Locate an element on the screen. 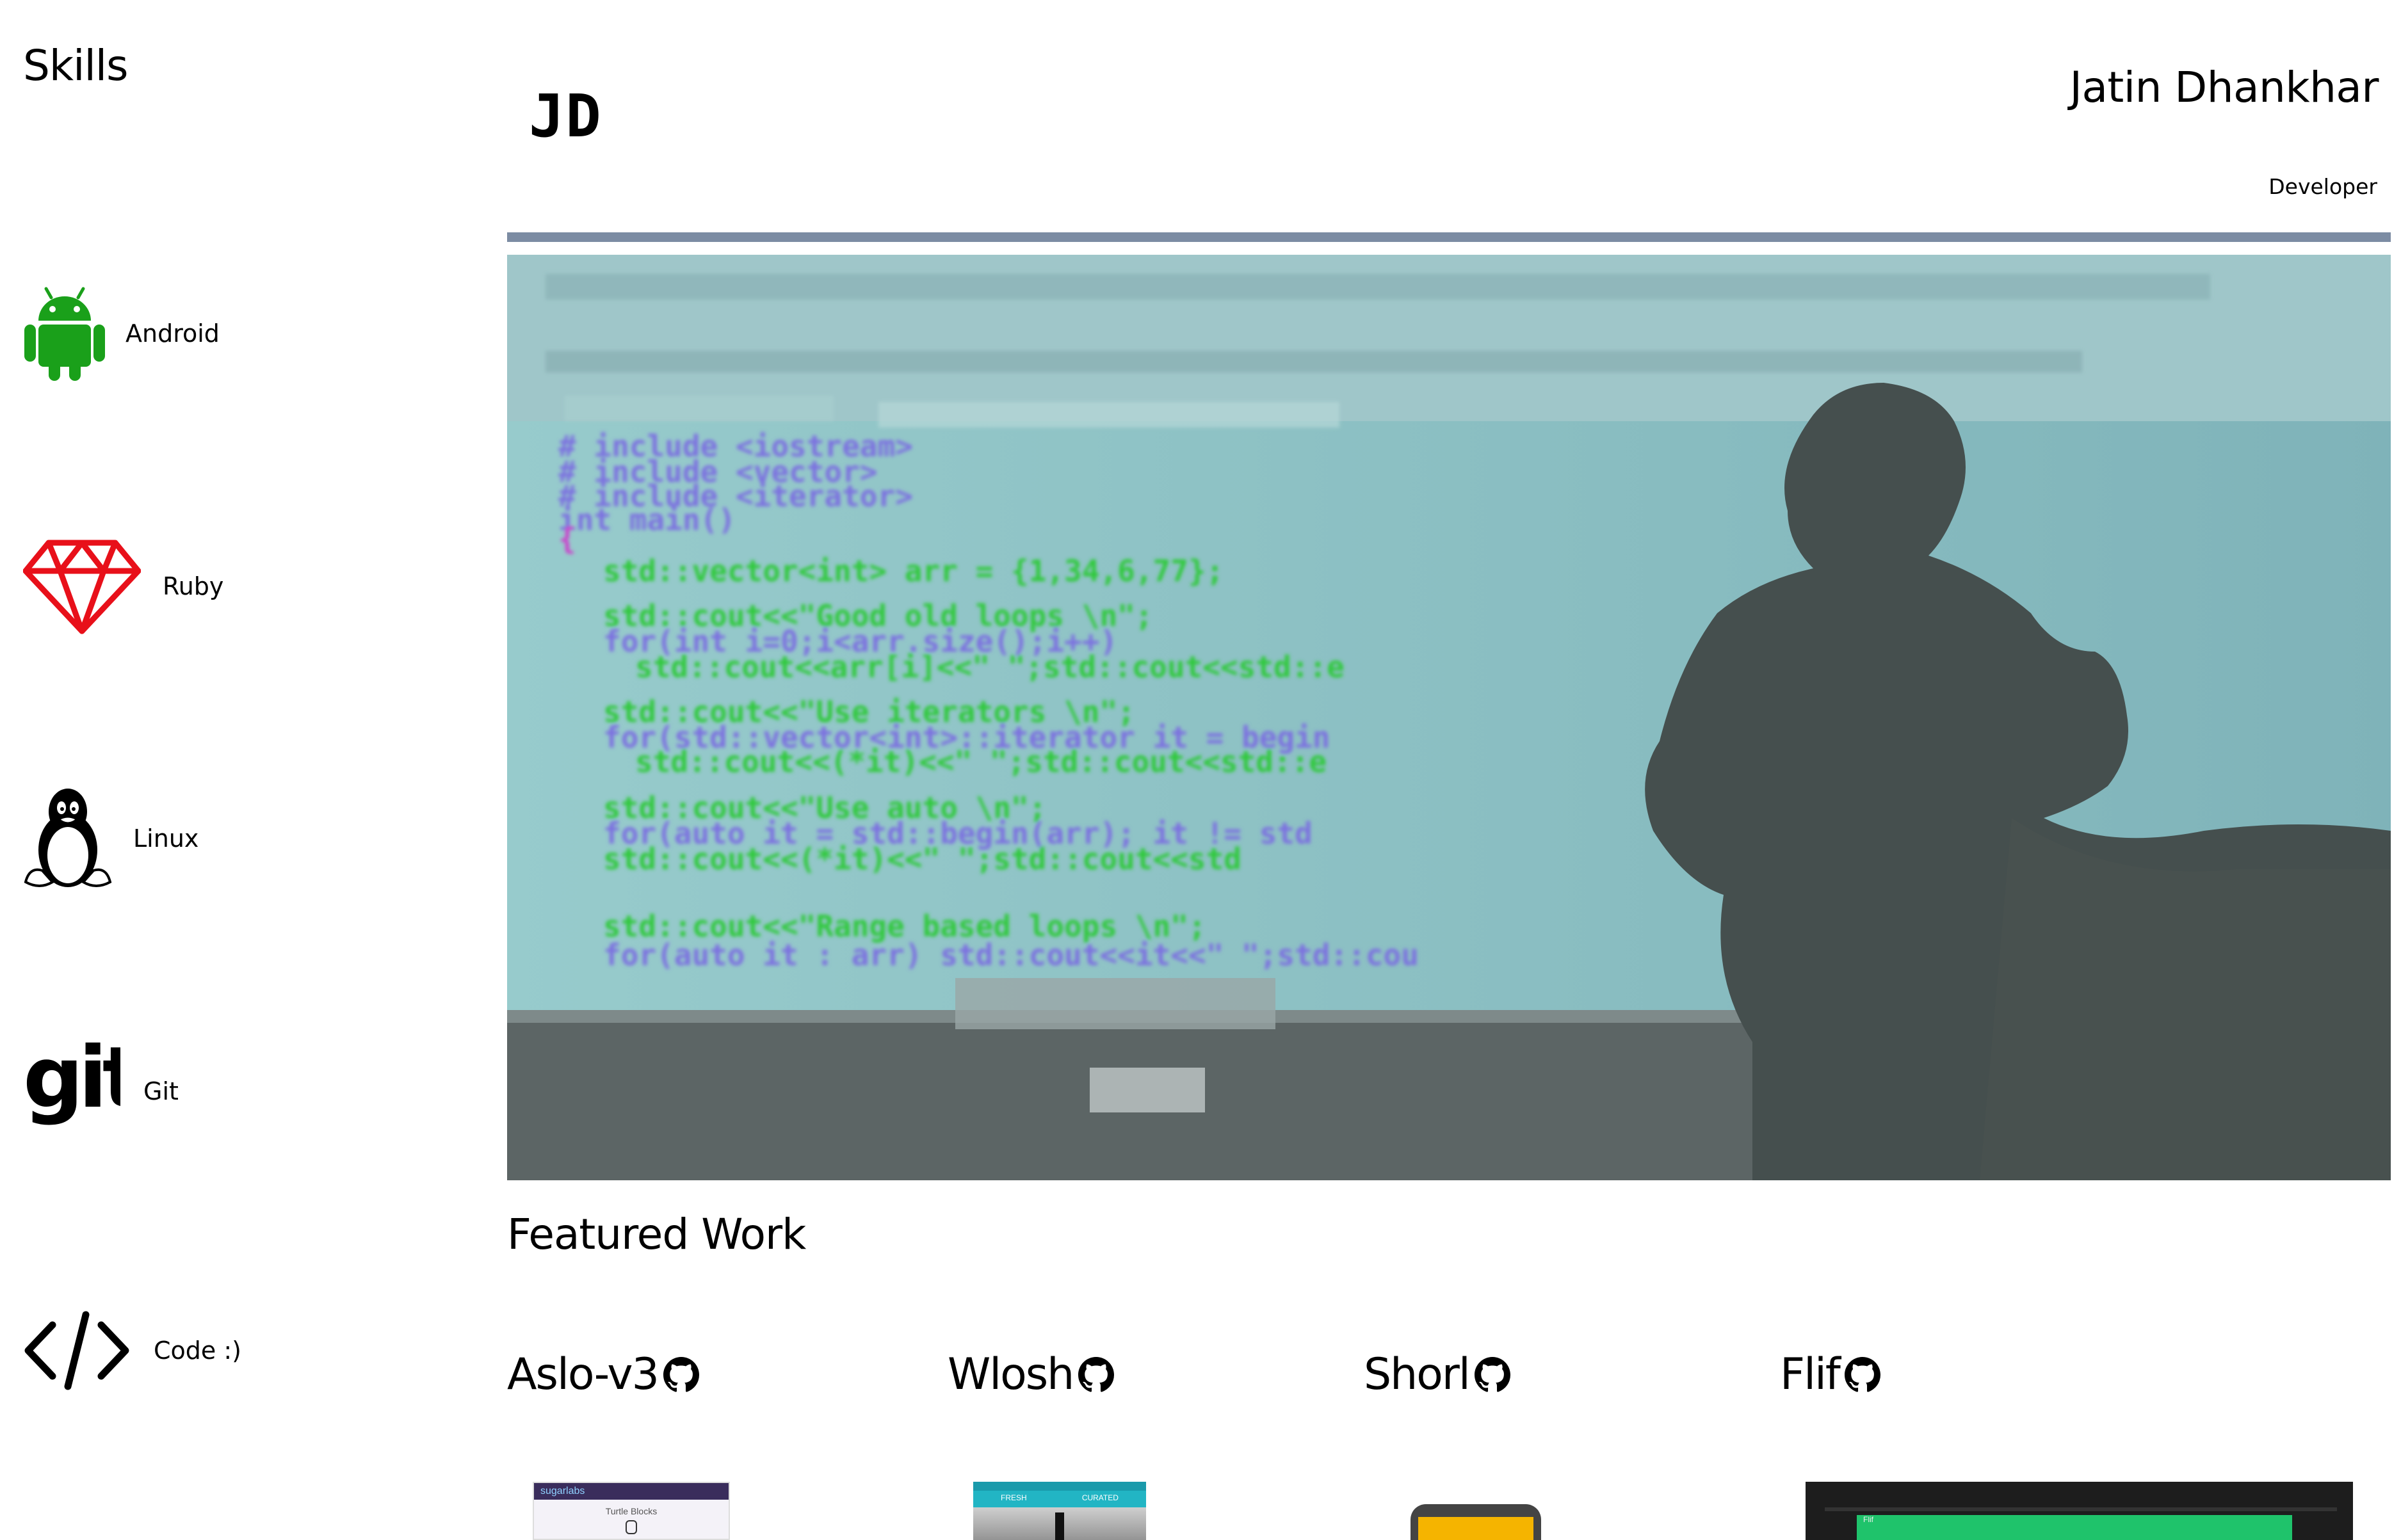 The height and width of the screenshot is (1540, 2401). android-icon is located at coordinates (64, 334).